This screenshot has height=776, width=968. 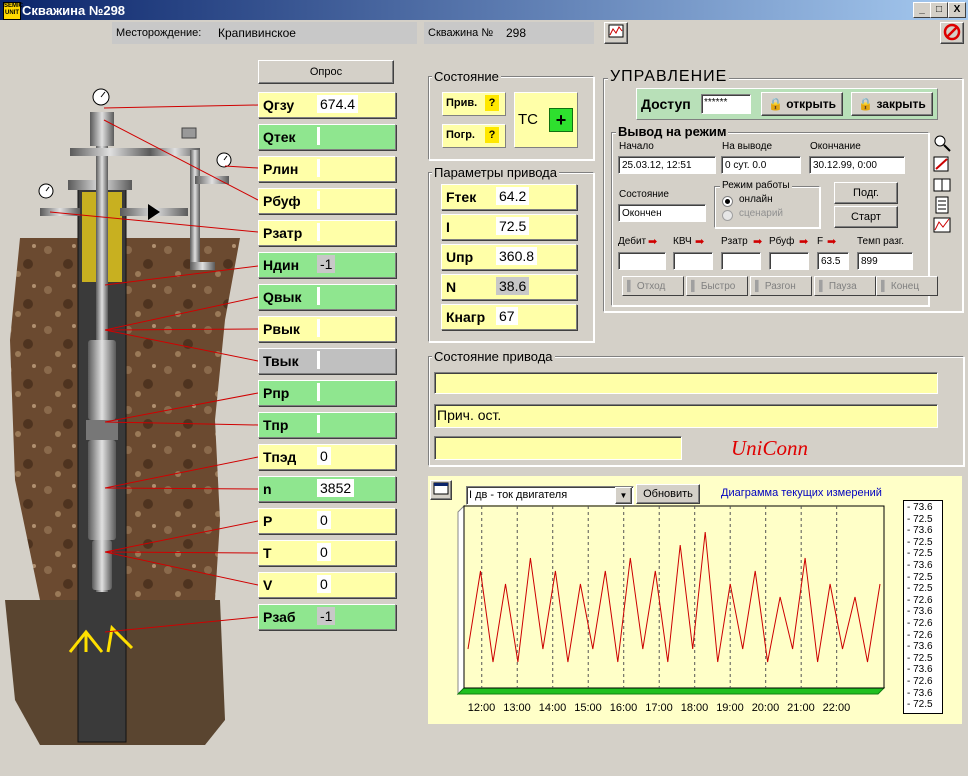 I want to click on control-caption: УПРАВЛЕНИЕ, so click(x=669, y=77).